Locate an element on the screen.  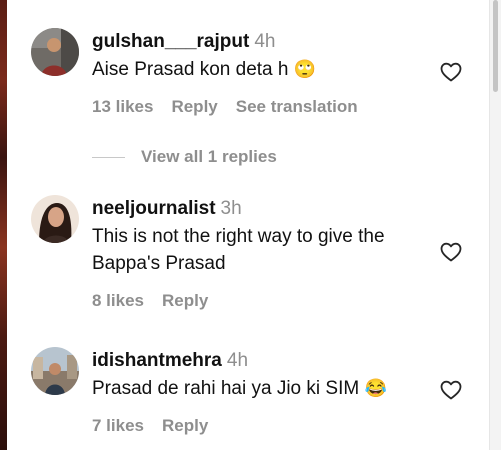
likes-count: 8 likes is located at coordinates (118, 300).